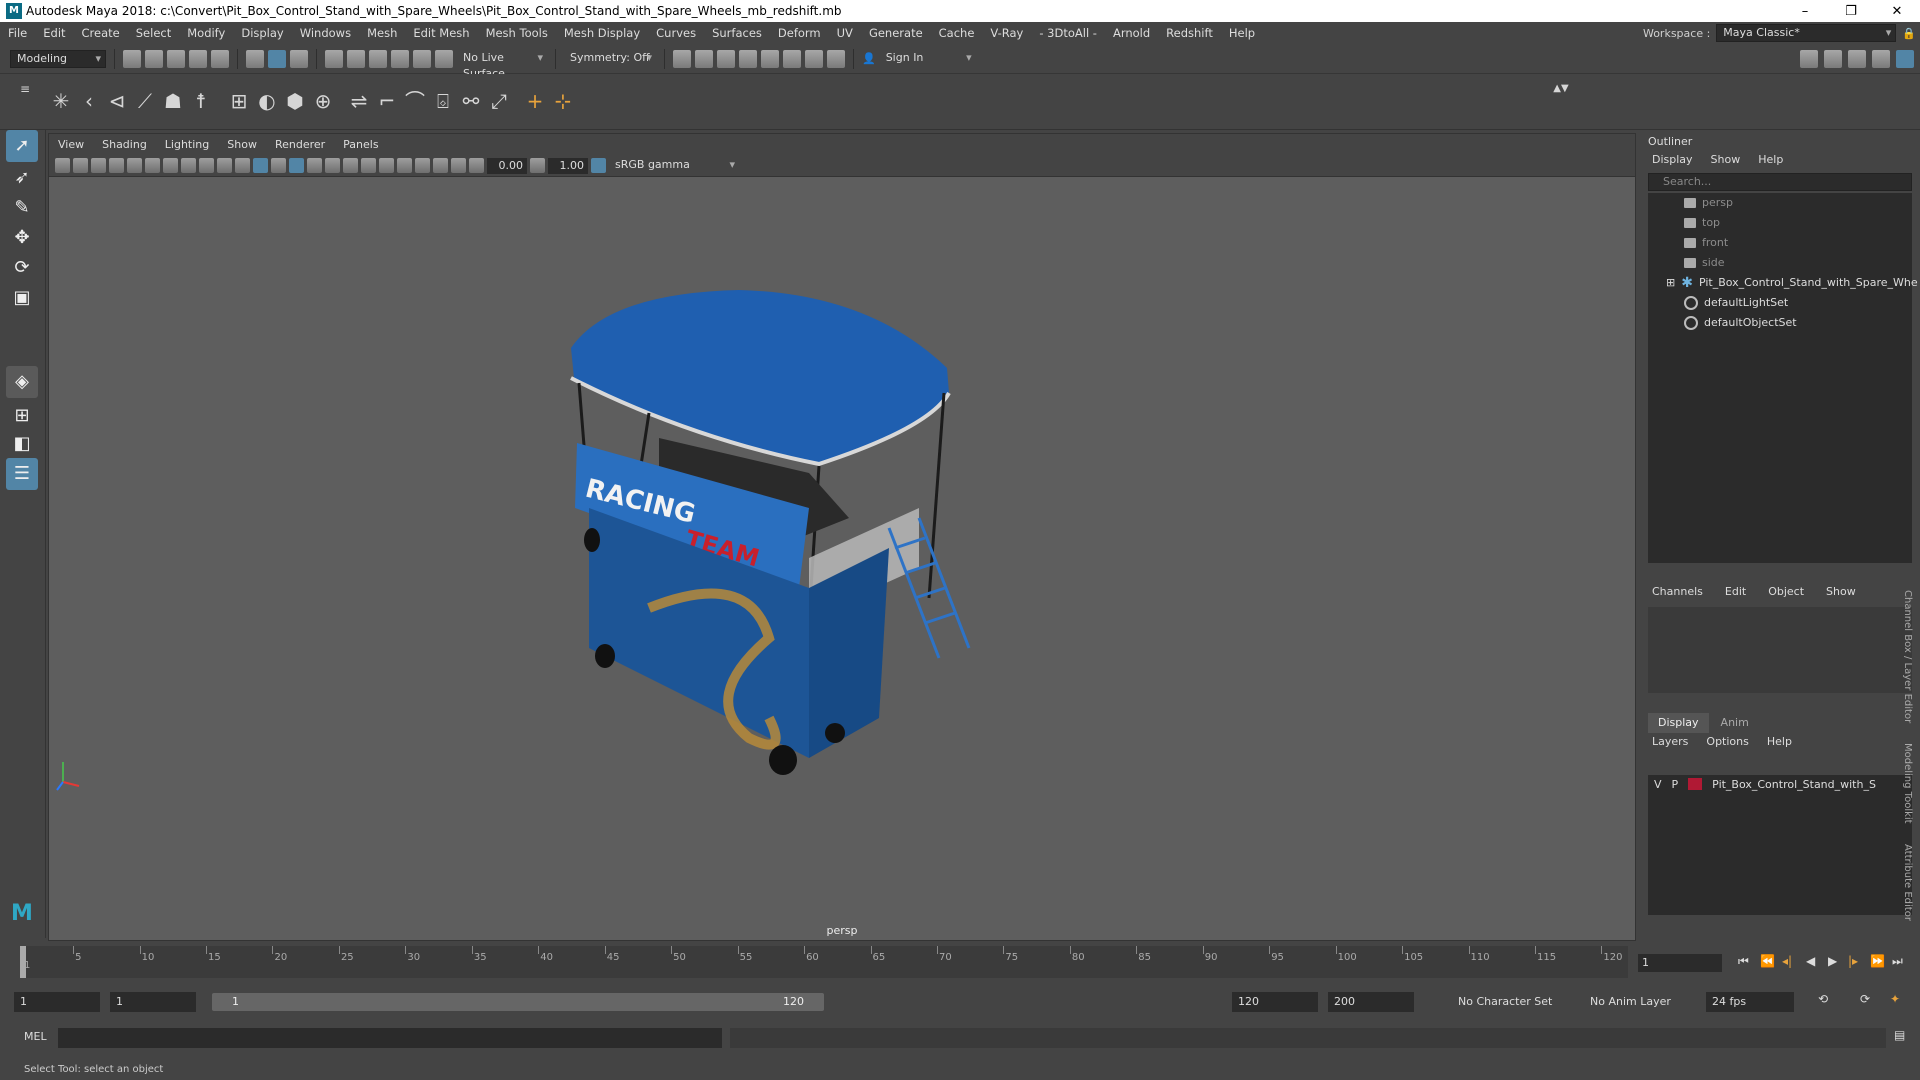  Describe the element at coordinates (116, 165) in the screenshot. I see `grid-icon` at that location.